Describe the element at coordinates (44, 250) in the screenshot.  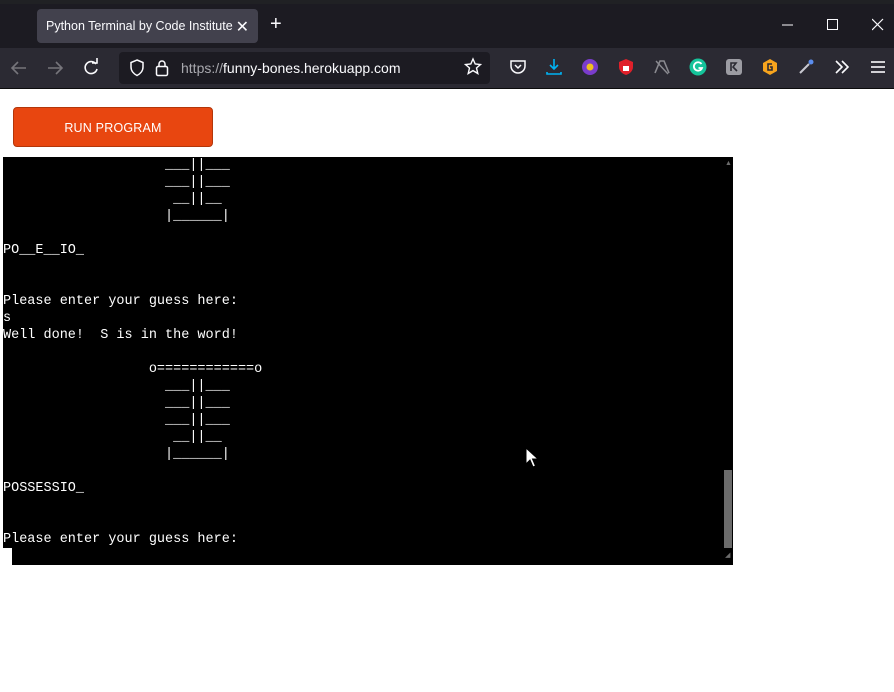
I see `terminal-line: PO__E__IO_` at that location.